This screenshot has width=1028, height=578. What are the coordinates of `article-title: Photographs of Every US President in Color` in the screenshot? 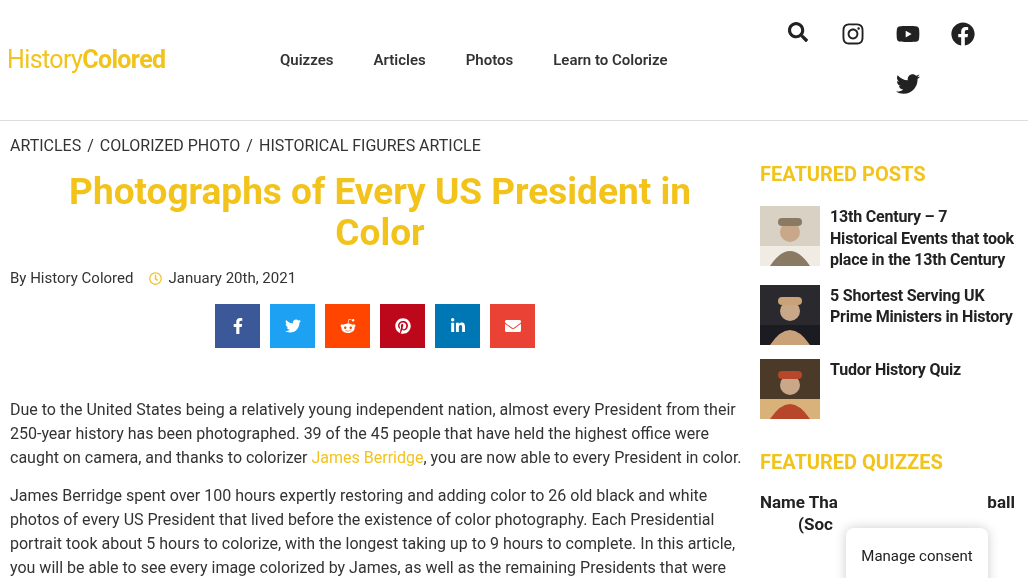 It's located at (380, 212).